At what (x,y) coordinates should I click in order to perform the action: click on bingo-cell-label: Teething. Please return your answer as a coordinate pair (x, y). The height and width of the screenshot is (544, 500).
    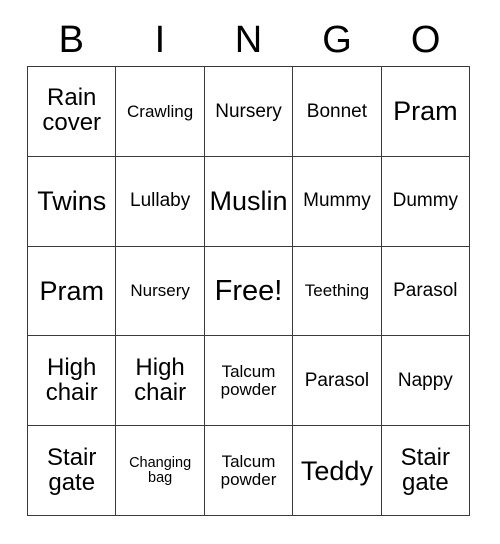
    Looking at the image, I should click on (337, 291).